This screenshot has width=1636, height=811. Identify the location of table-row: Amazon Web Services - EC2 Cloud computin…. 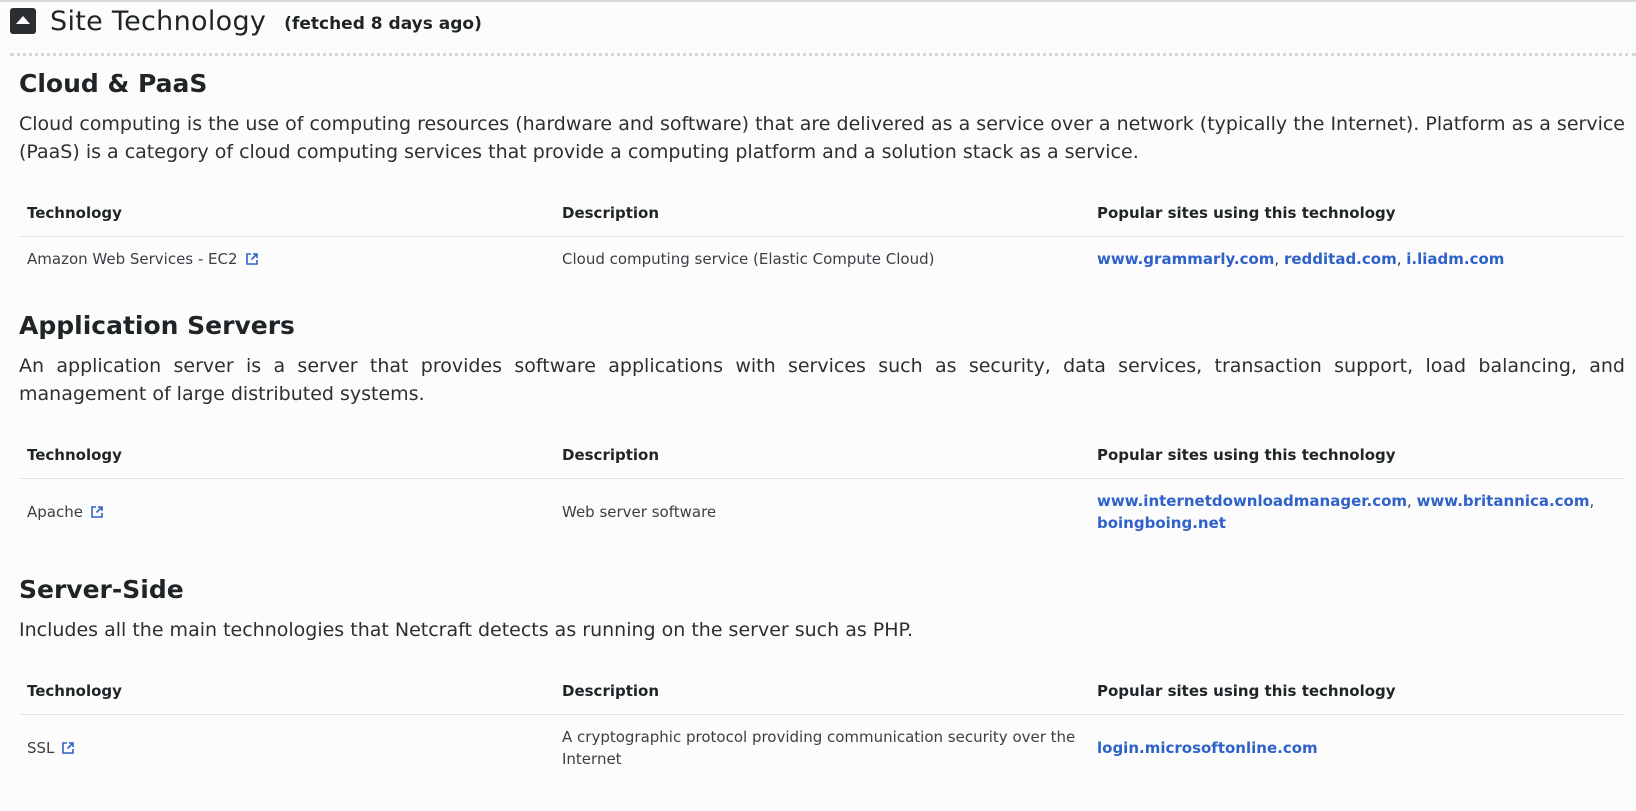
(822, 259).